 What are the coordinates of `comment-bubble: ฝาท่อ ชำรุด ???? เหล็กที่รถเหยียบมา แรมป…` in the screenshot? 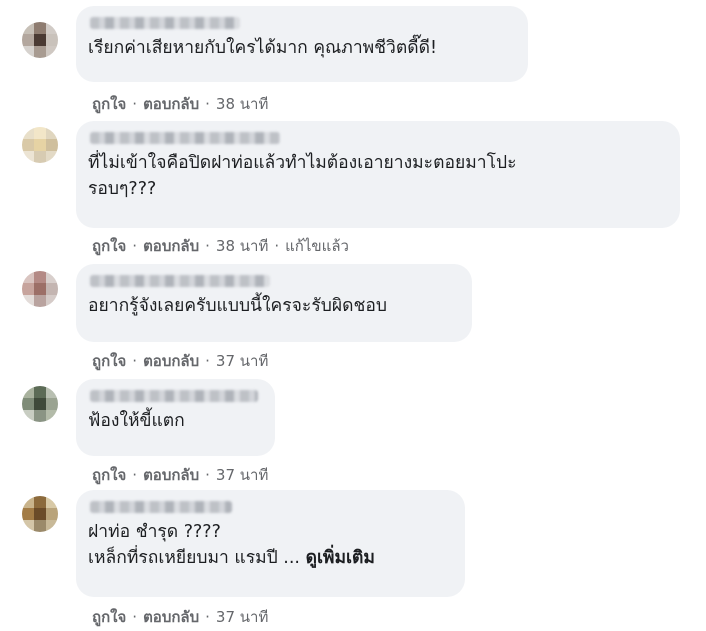 It's located at (270, 543).